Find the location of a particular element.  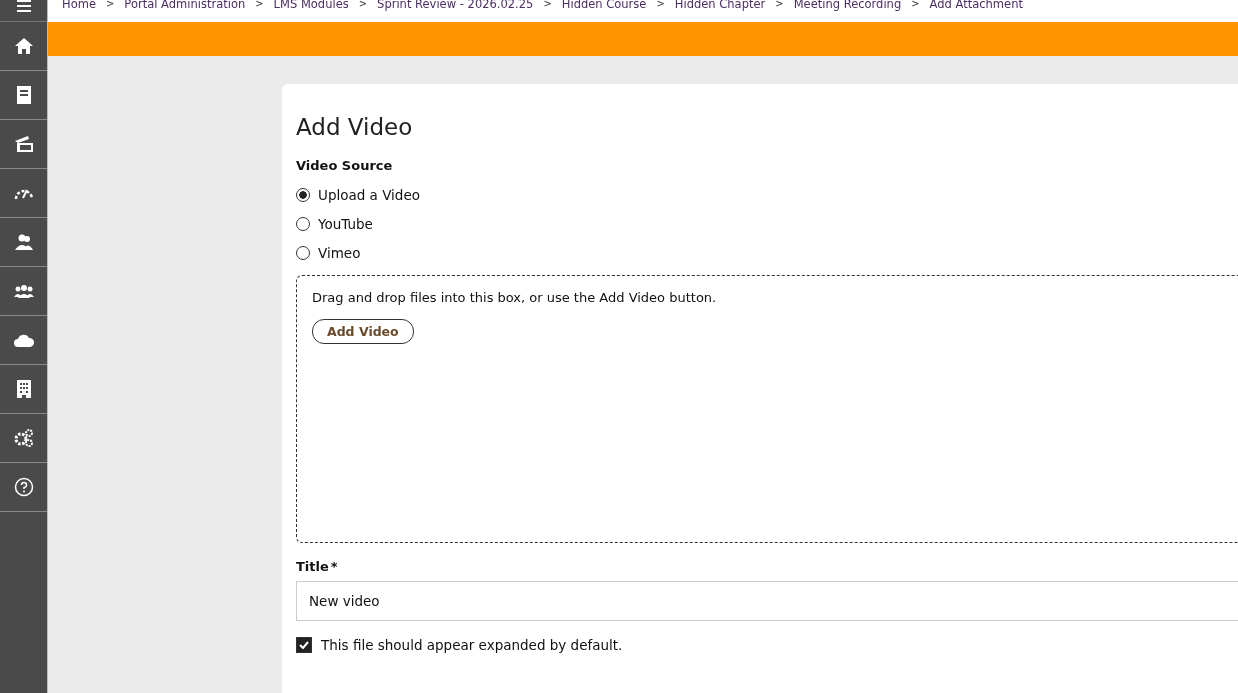

menu-button is located at coordinates (23, 11).